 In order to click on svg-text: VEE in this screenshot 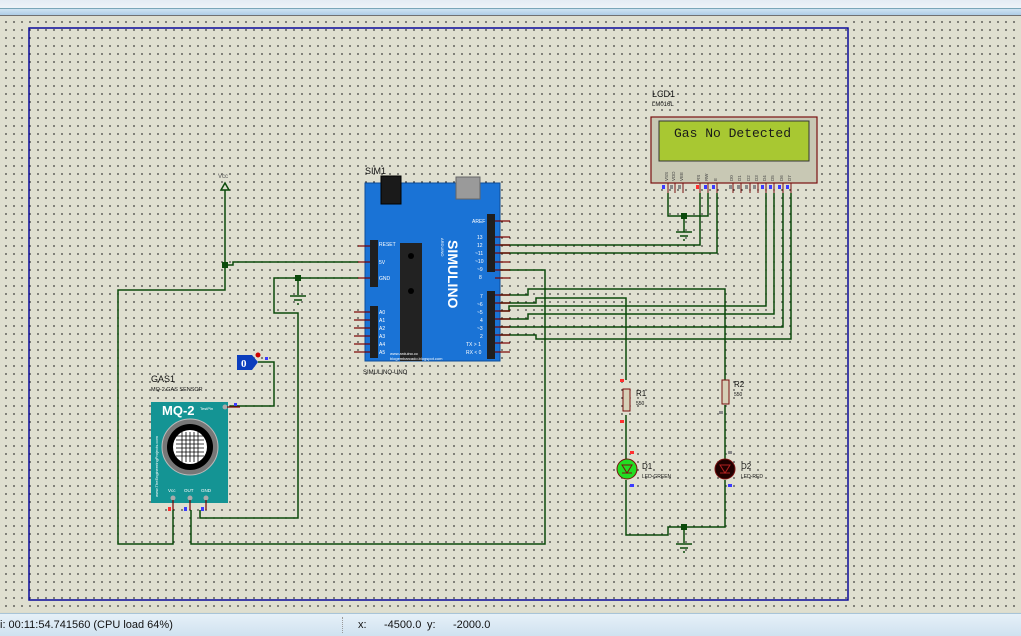, I will do `click(681, 176)`.